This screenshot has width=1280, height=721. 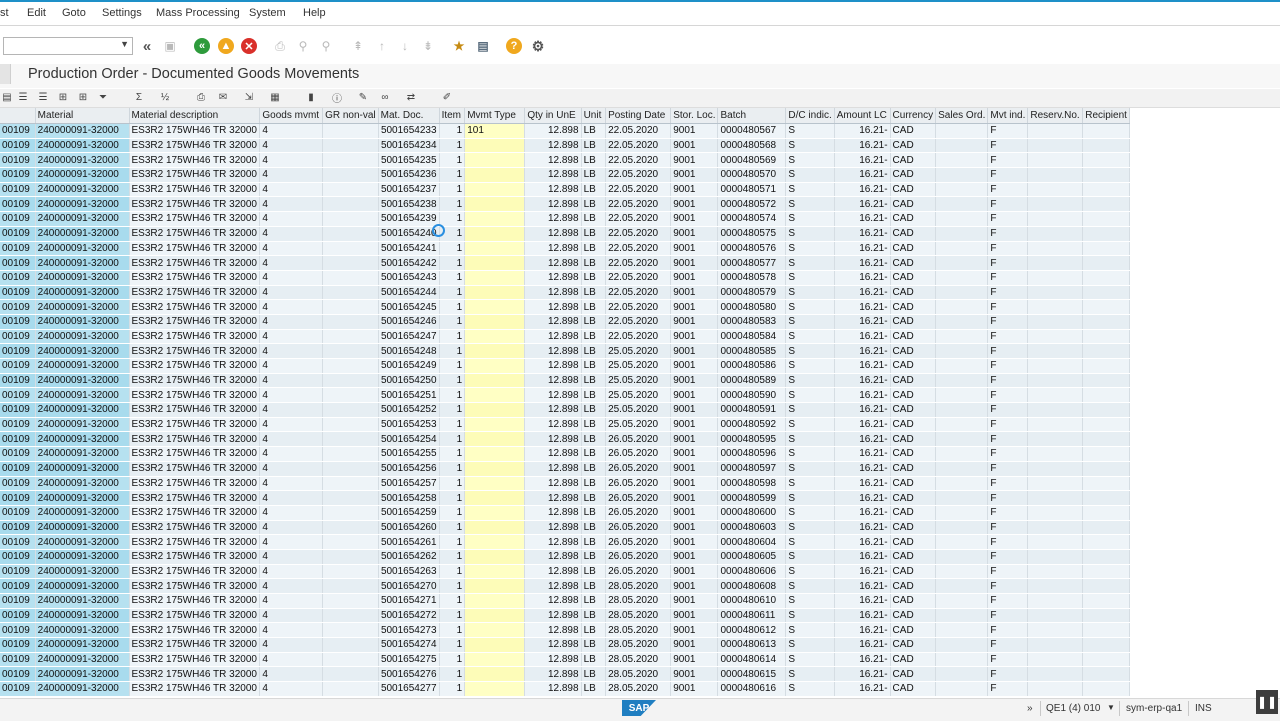 I want to click on cell-batch: 0000480614, so click(x=752, y=660).